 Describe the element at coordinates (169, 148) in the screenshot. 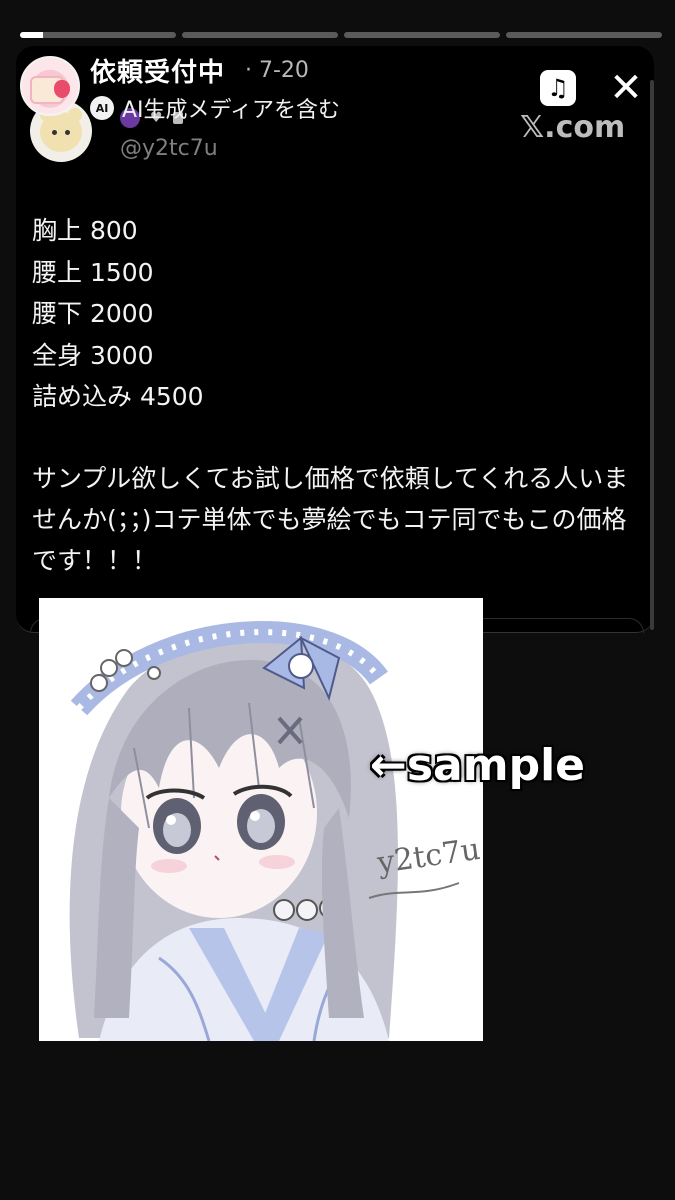

I see `user-handle: @y2tc7u` at that location.